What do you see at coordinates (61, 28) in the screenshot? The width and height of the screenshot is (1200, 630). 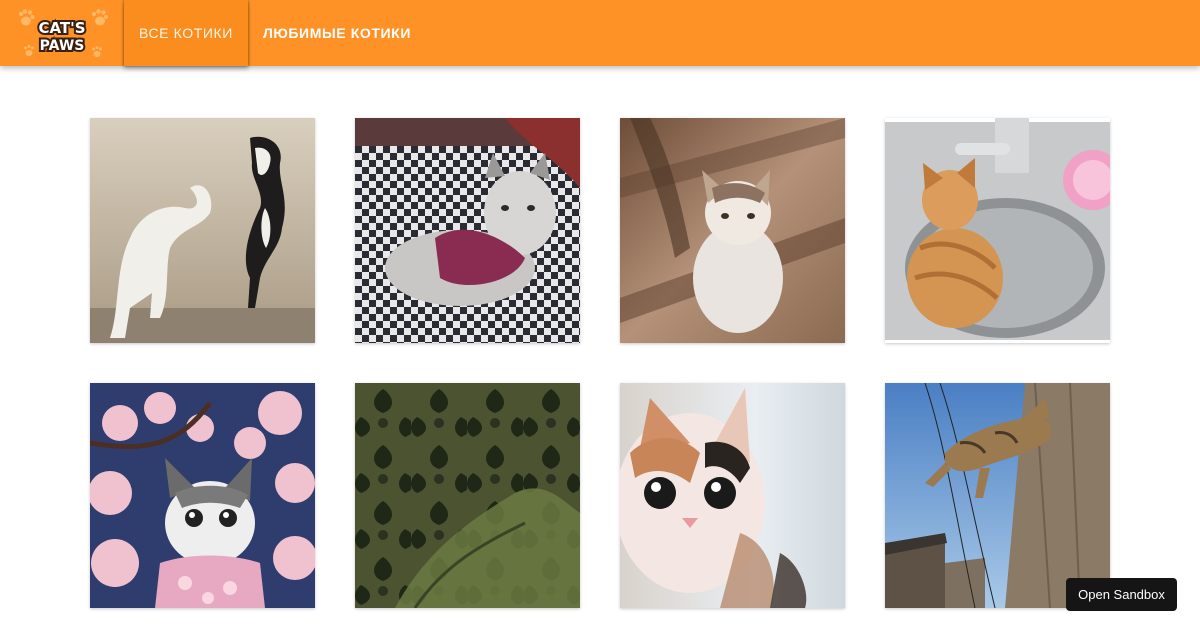 I see `svg-text: CAT'S` at bounding box center [61, 28].